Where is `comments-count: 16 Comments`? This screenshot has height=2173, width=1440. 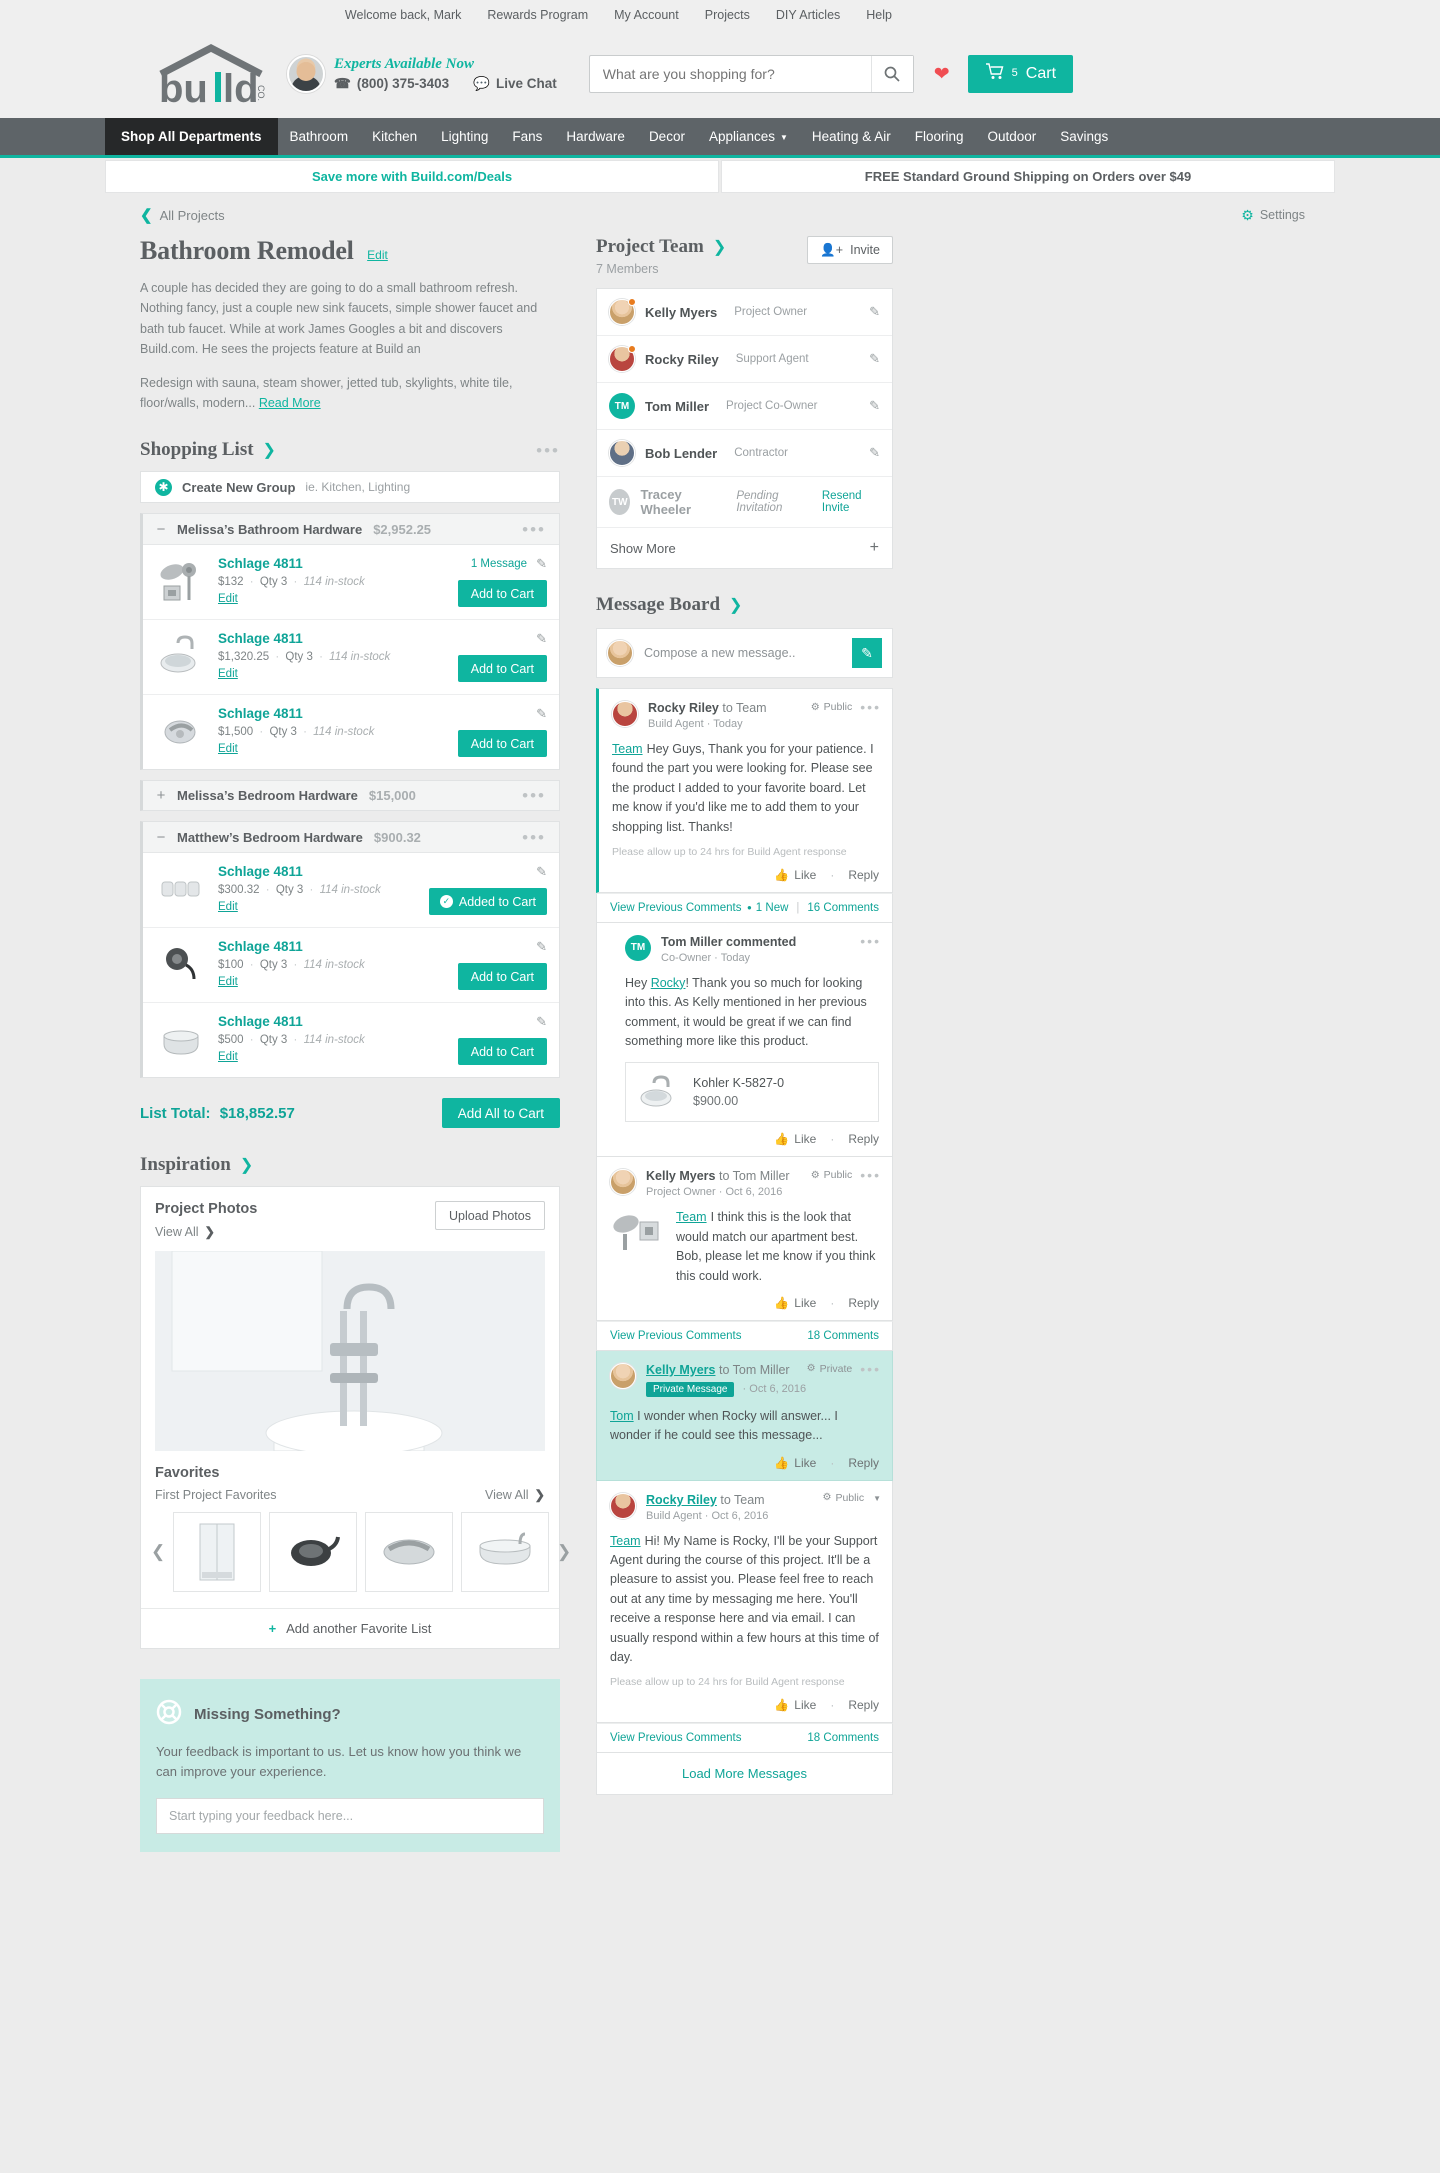
comments-count: 16 Comments is located at coordinates (843, 908).